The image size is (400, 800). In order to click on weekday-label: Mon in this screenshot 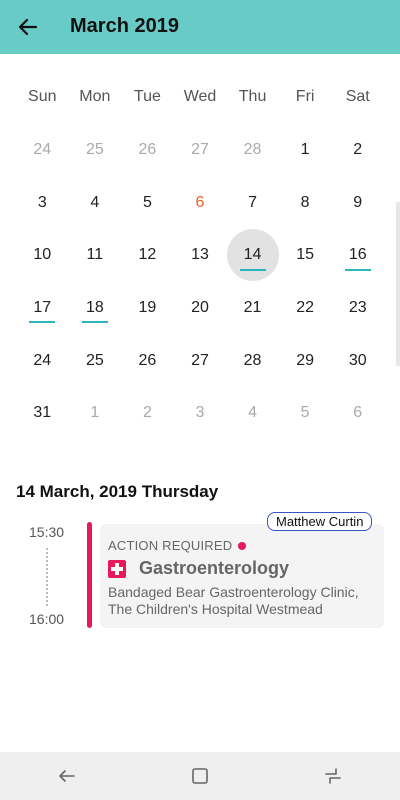, I will do `click(95, 96)`.